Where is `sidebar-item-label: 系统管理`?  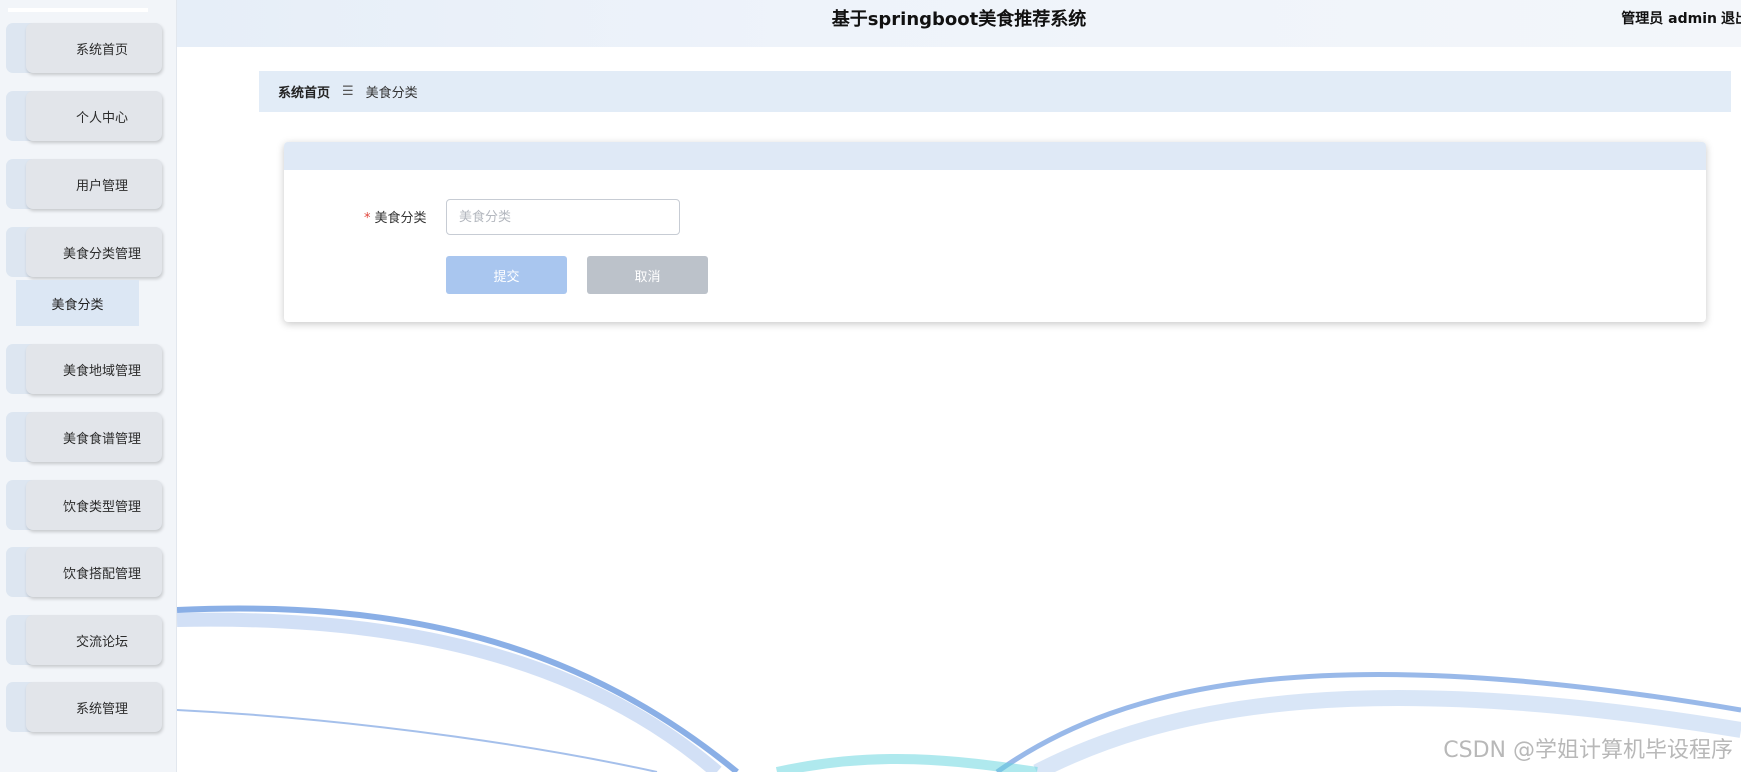
sidebar-item-label: 系统管理 is located at coordinates (101, 709).